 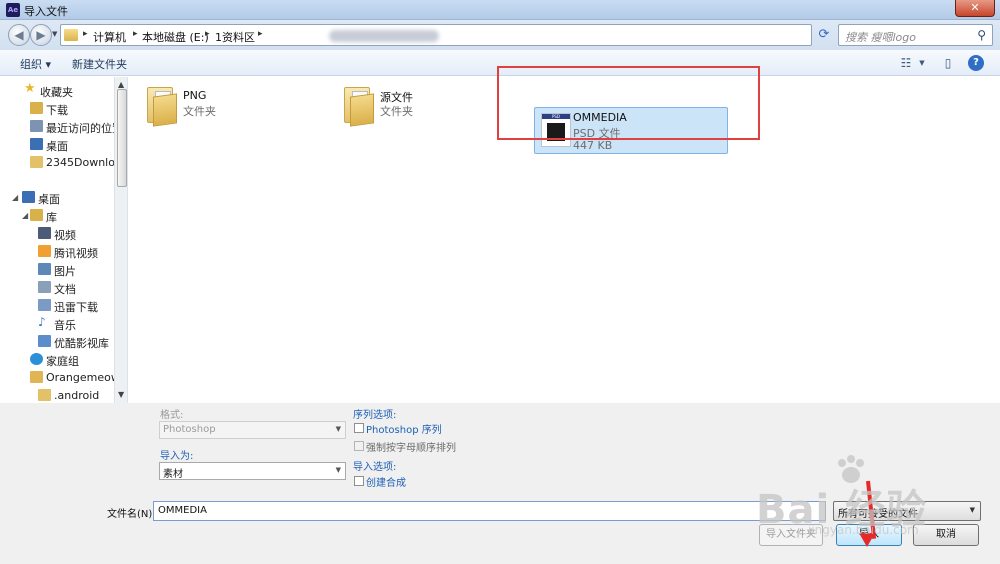 I want to click on photoshop-sequence-checkbox, so click(x=359, y=428).